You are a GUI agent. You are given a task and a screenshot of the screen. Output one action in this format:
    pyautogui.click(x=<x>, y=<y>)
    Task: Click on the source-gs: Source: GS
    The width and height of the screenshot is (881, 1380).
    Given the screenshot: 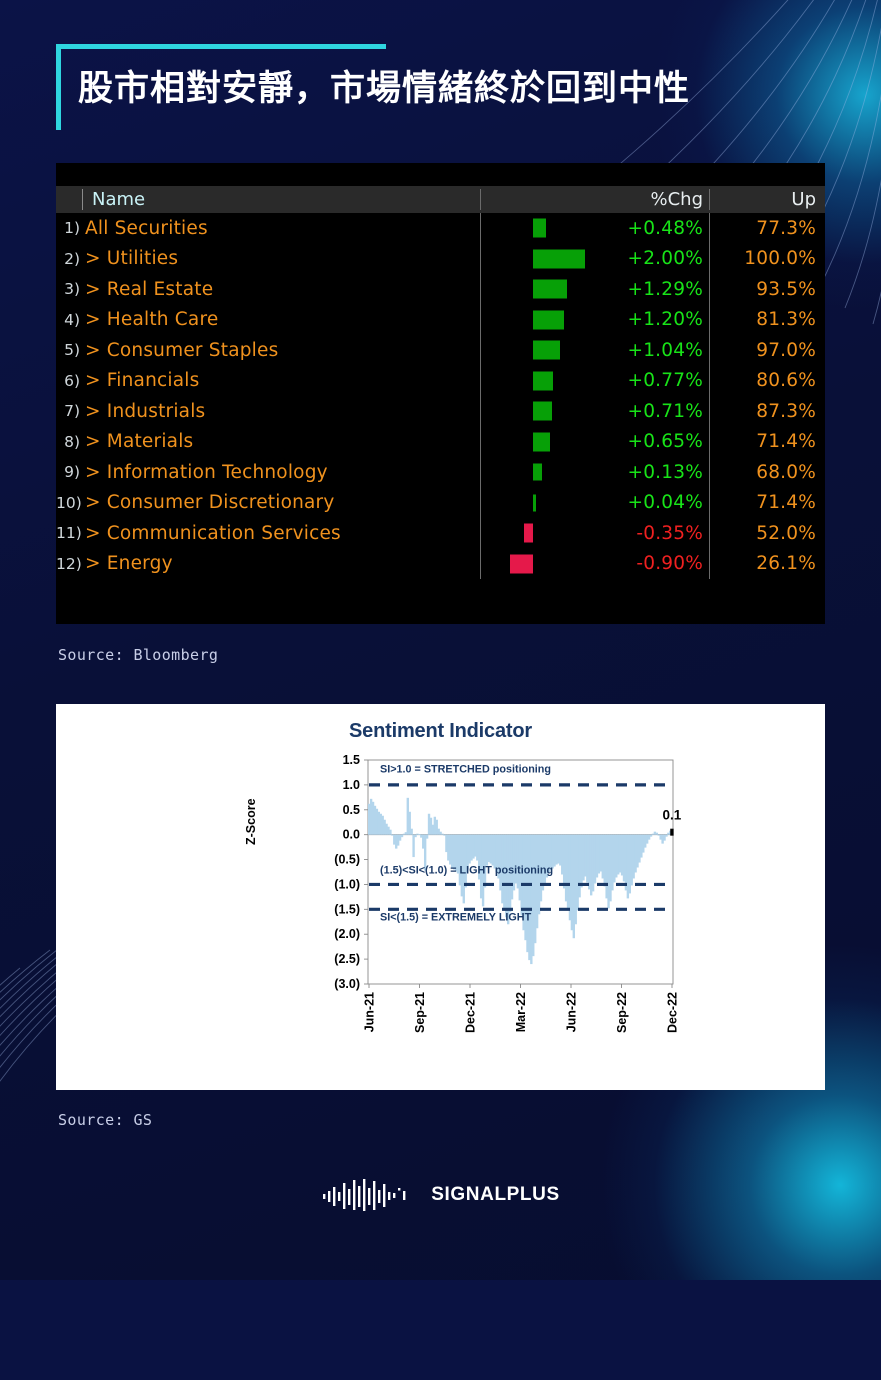 What is the action you would take?
    pyautogui.click(x=105, y=1120)
    